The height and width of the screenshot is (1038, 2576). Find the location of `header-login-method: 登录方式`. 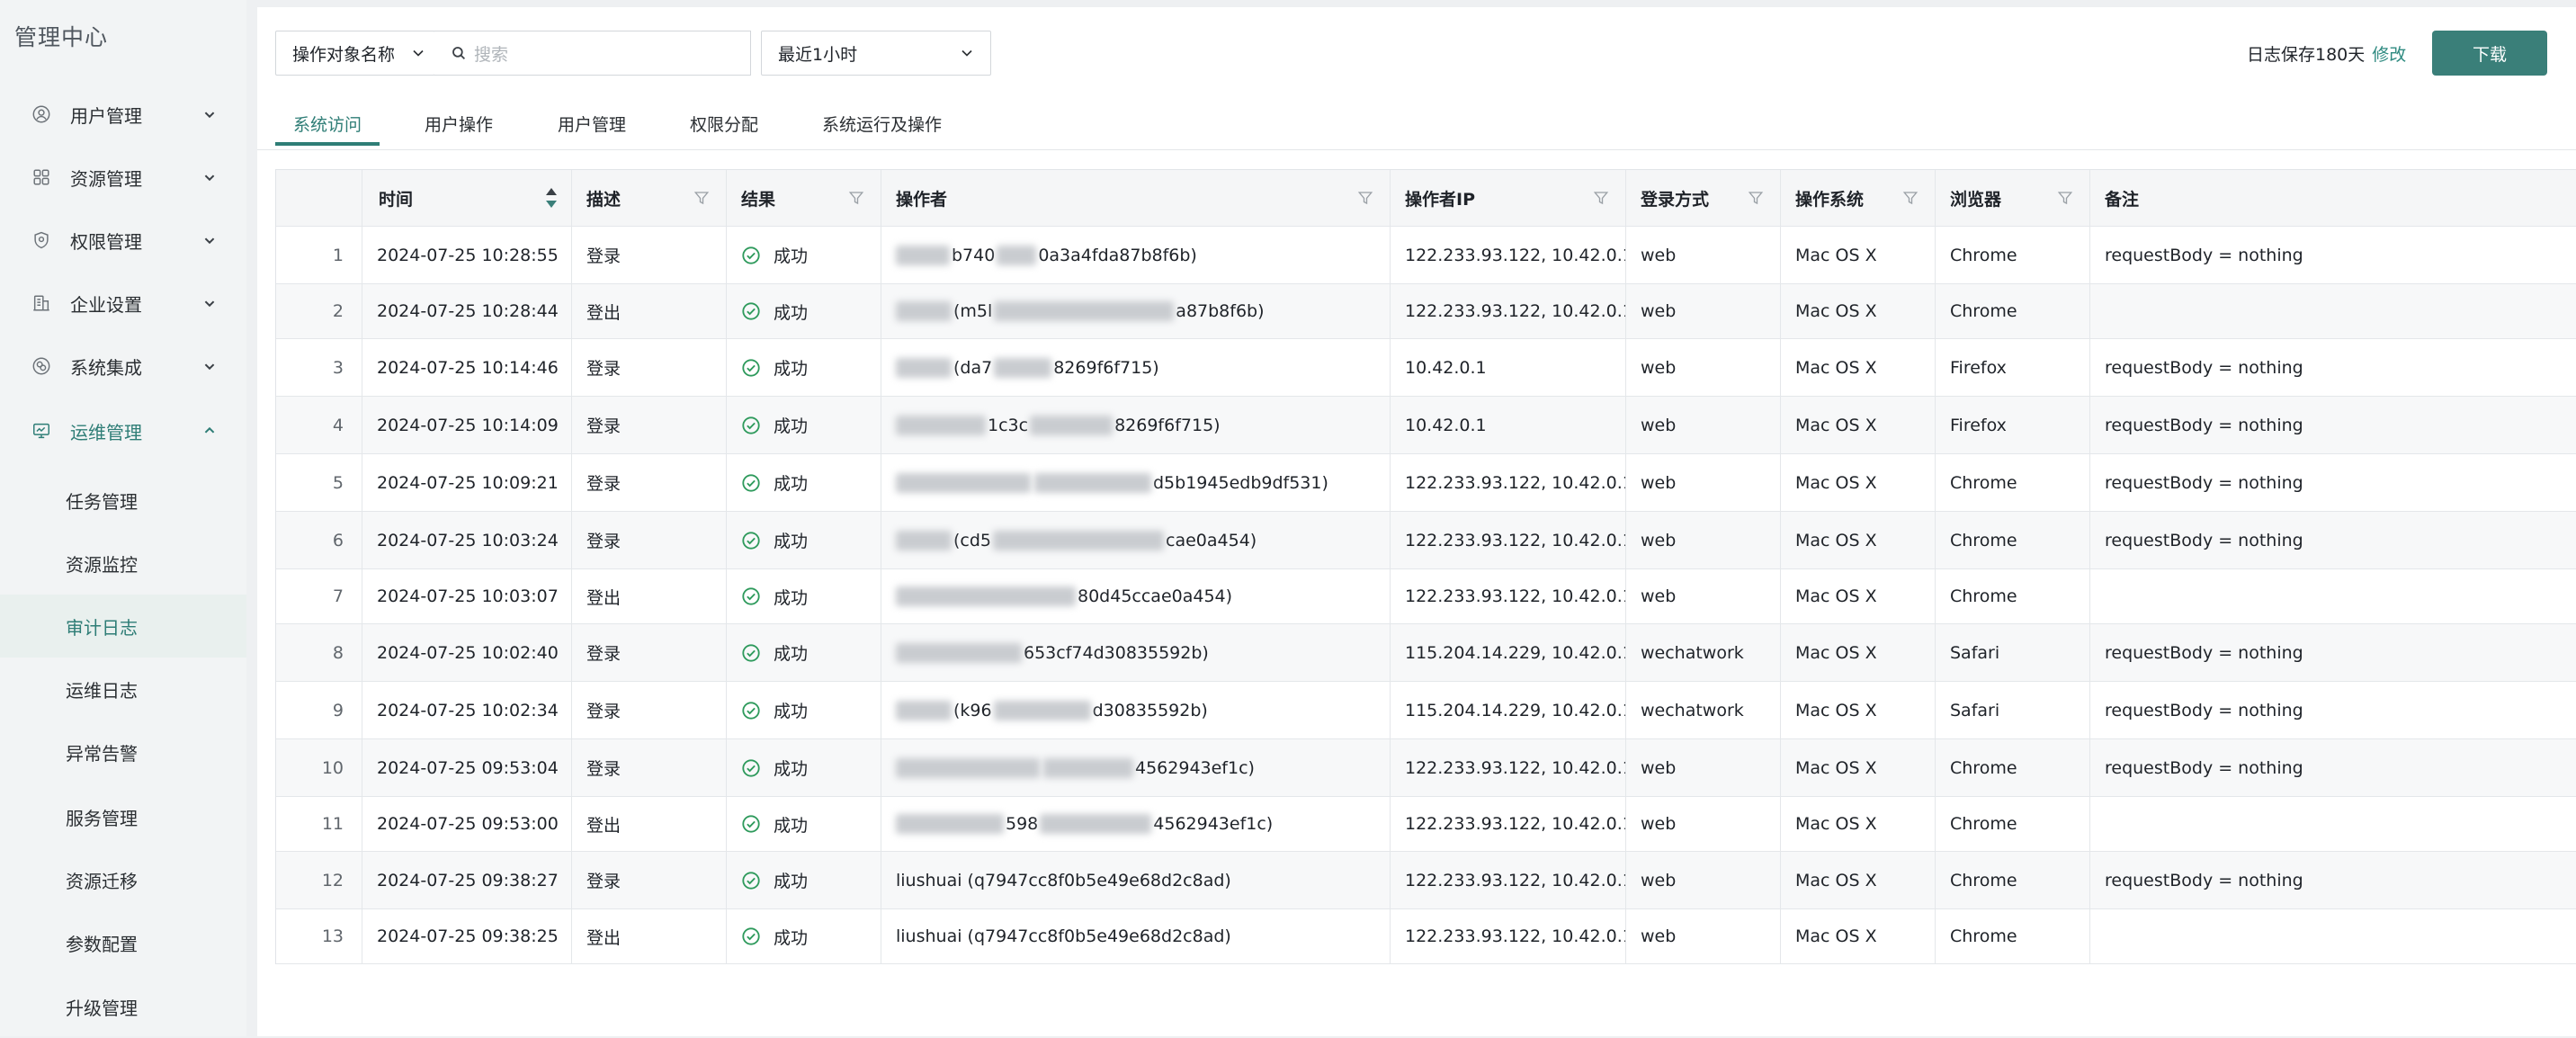

header-login-method: 登录方式 is located at coordinates (1703, 198).